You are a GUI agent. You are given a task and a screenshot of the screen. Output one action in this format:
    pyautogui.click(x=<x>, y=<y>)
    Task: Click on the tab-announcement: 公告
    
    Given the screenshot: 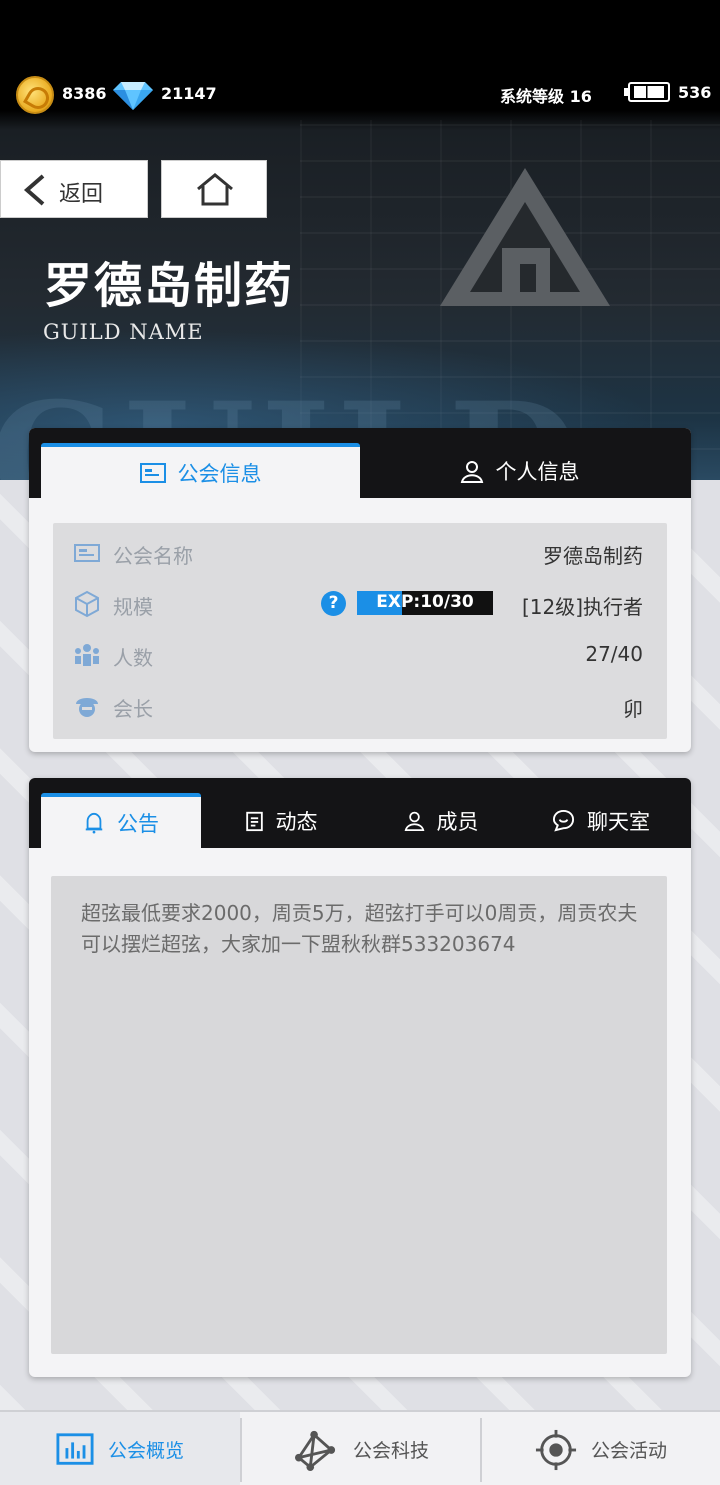 What is the action you would take?
    pyautogui.click(x=121, y=820)
    